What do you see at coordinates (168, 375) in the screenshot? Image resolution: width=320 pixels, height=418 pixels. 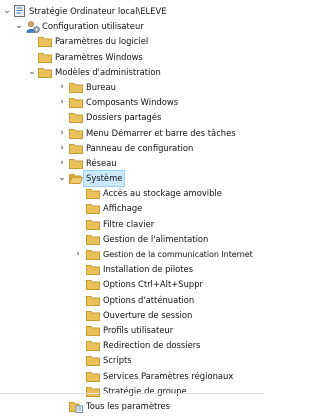 I see `tree-item-label: Services Paramètres régionaux` at bounding box center [168, 375].